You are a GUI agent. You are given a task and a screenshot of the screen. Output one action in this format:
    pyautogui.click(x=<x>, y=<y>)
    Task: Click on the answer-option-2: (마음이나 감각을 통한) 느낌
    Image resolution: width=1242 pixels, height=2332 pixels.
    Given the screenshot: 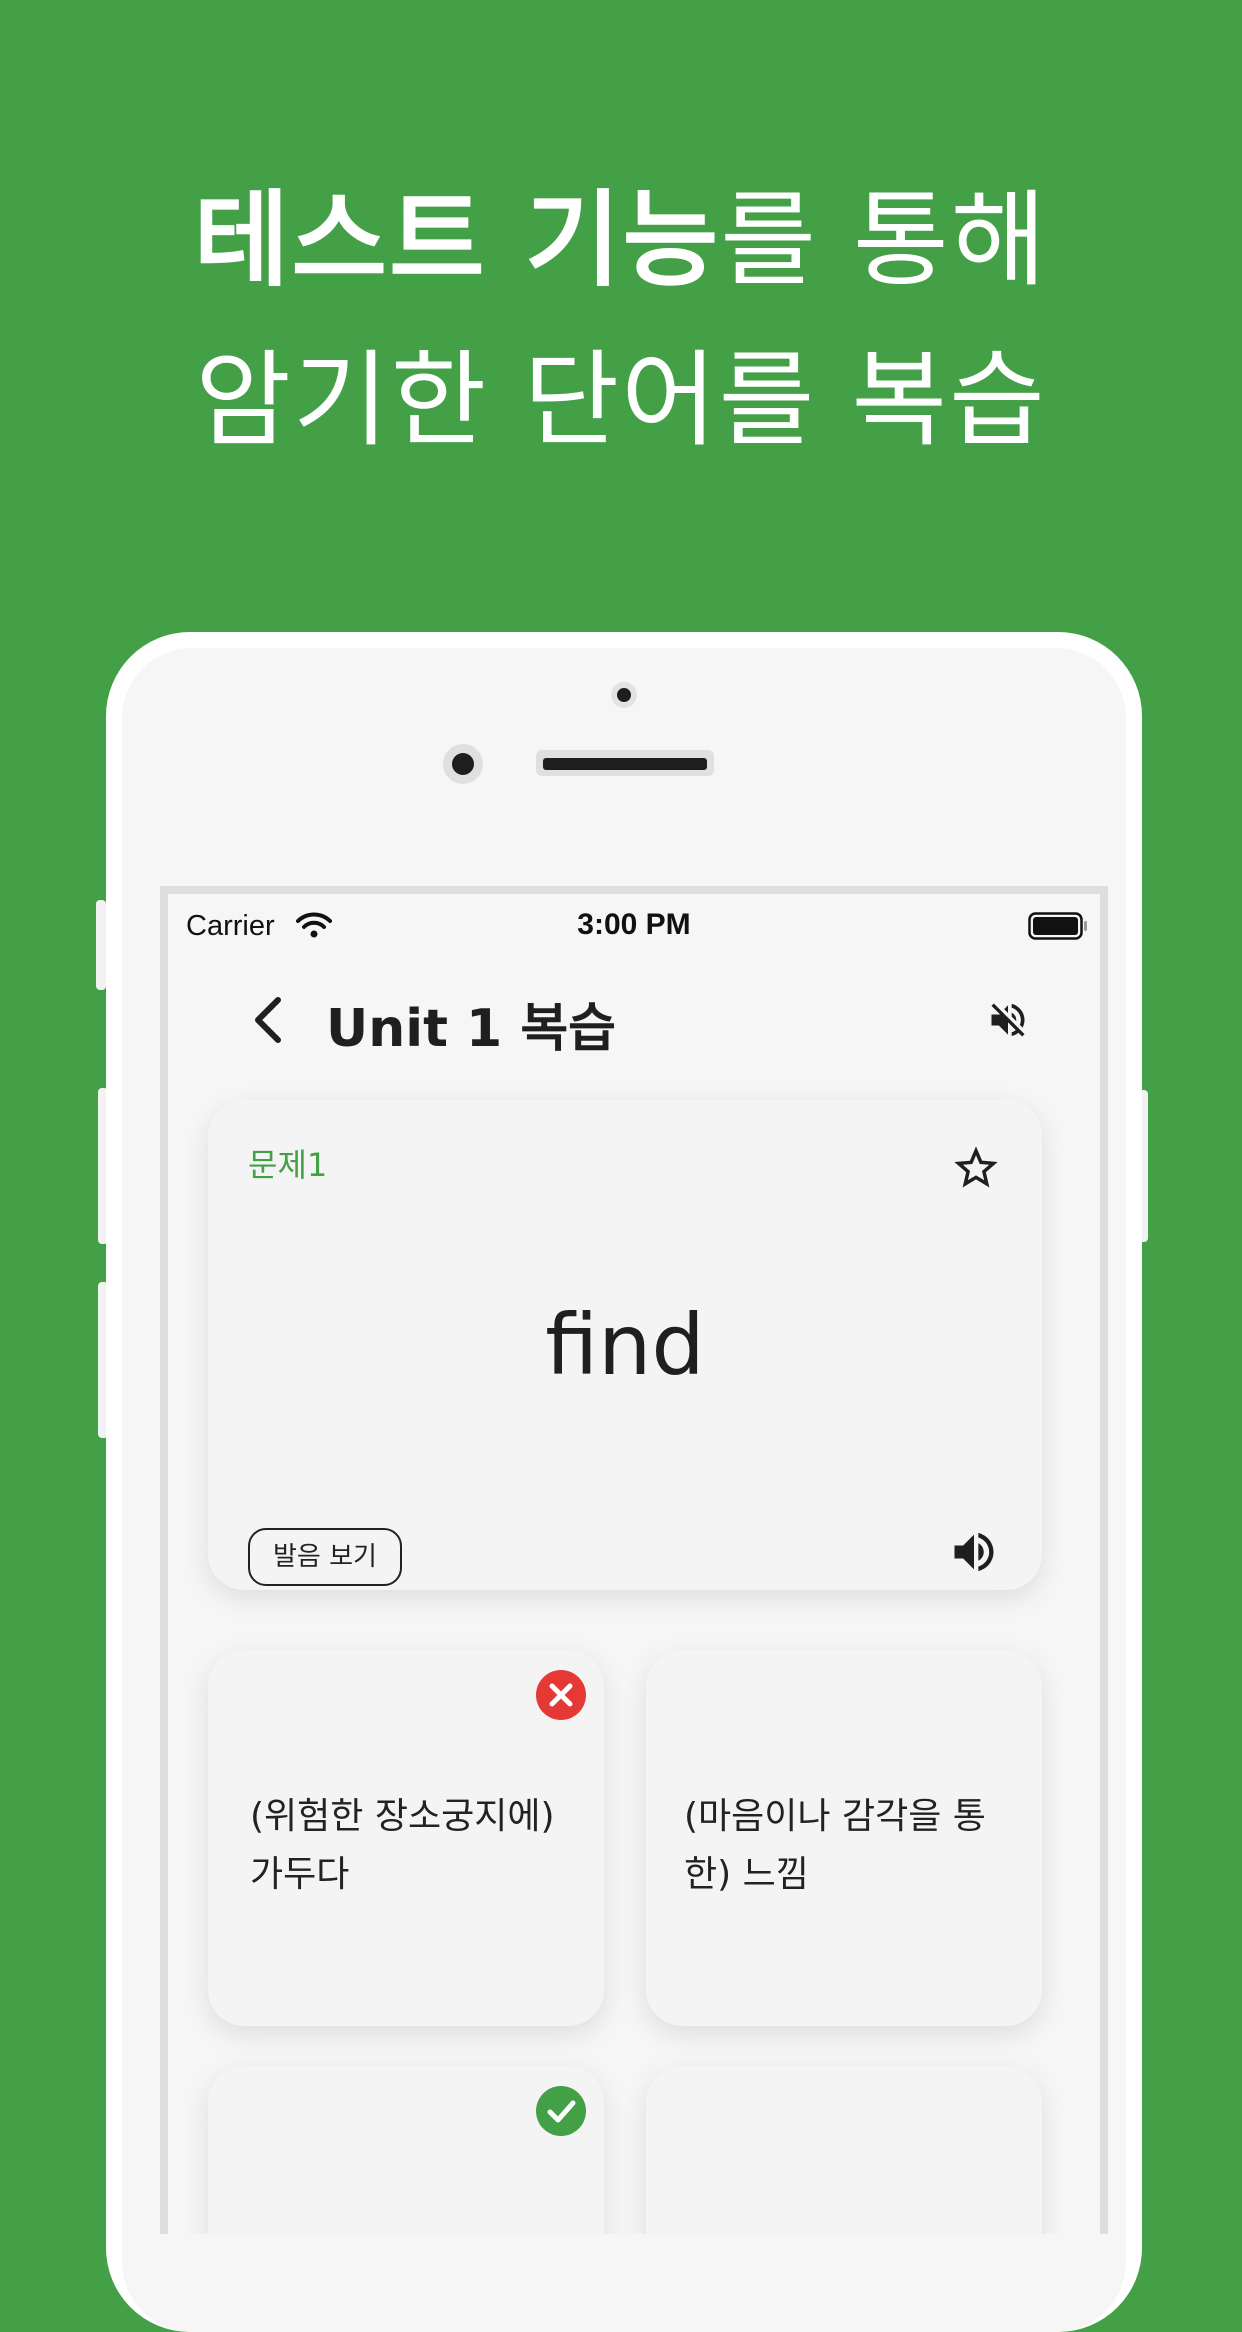 What is the action you would take?
    pyautogui.click(x=844, y=1838)
    